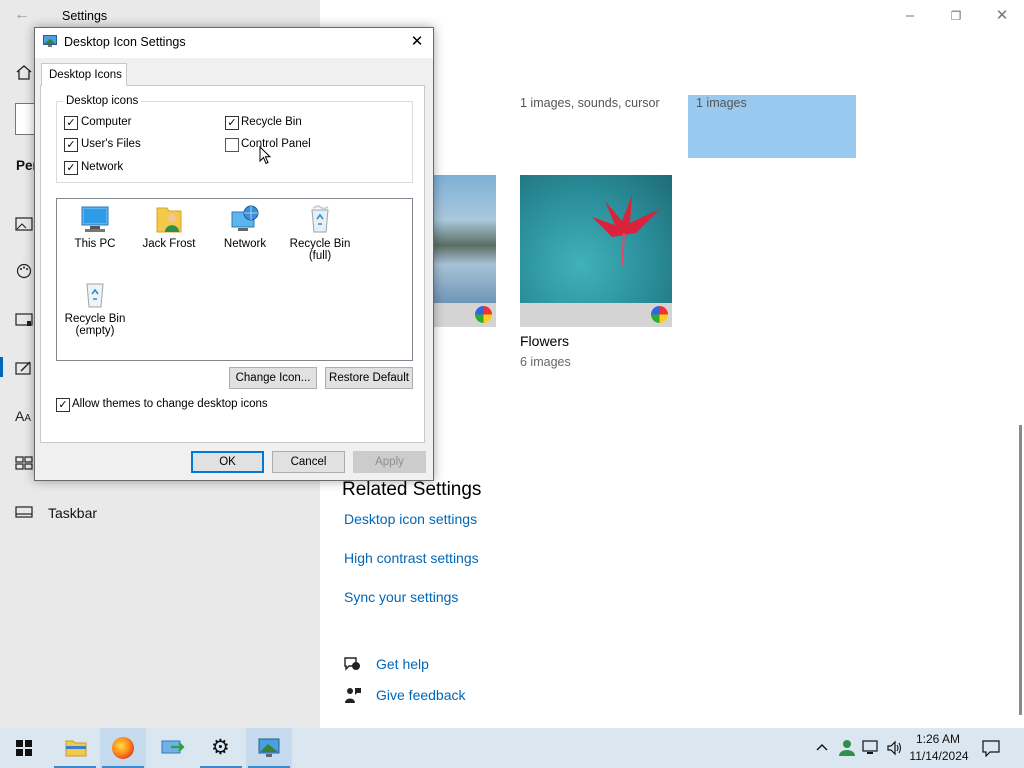 This screenshot has height=768, width=1024. Describe the element at coordinates (847, 748) in the screenshot. I see `user-status-icon` at that location.